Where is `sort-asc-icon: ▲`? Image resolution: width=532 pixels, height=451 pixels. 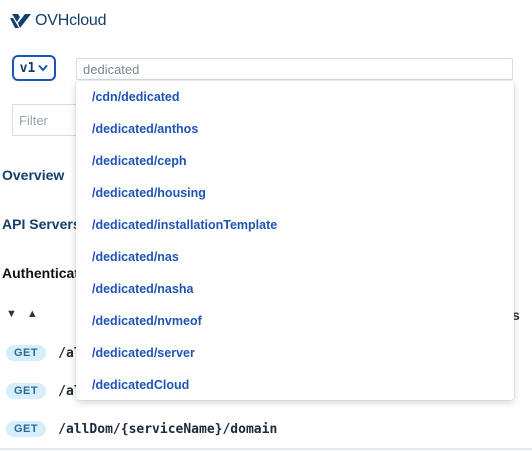
sort-asc-icon: ▲ is located at coordinates (37, 314).